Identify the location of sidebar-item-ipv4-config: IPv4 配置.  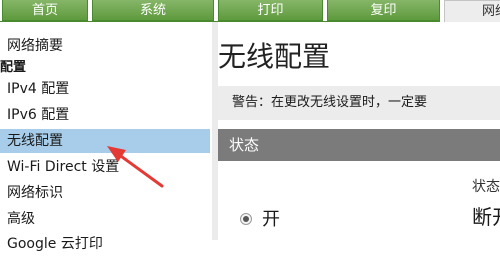
(105, 89).